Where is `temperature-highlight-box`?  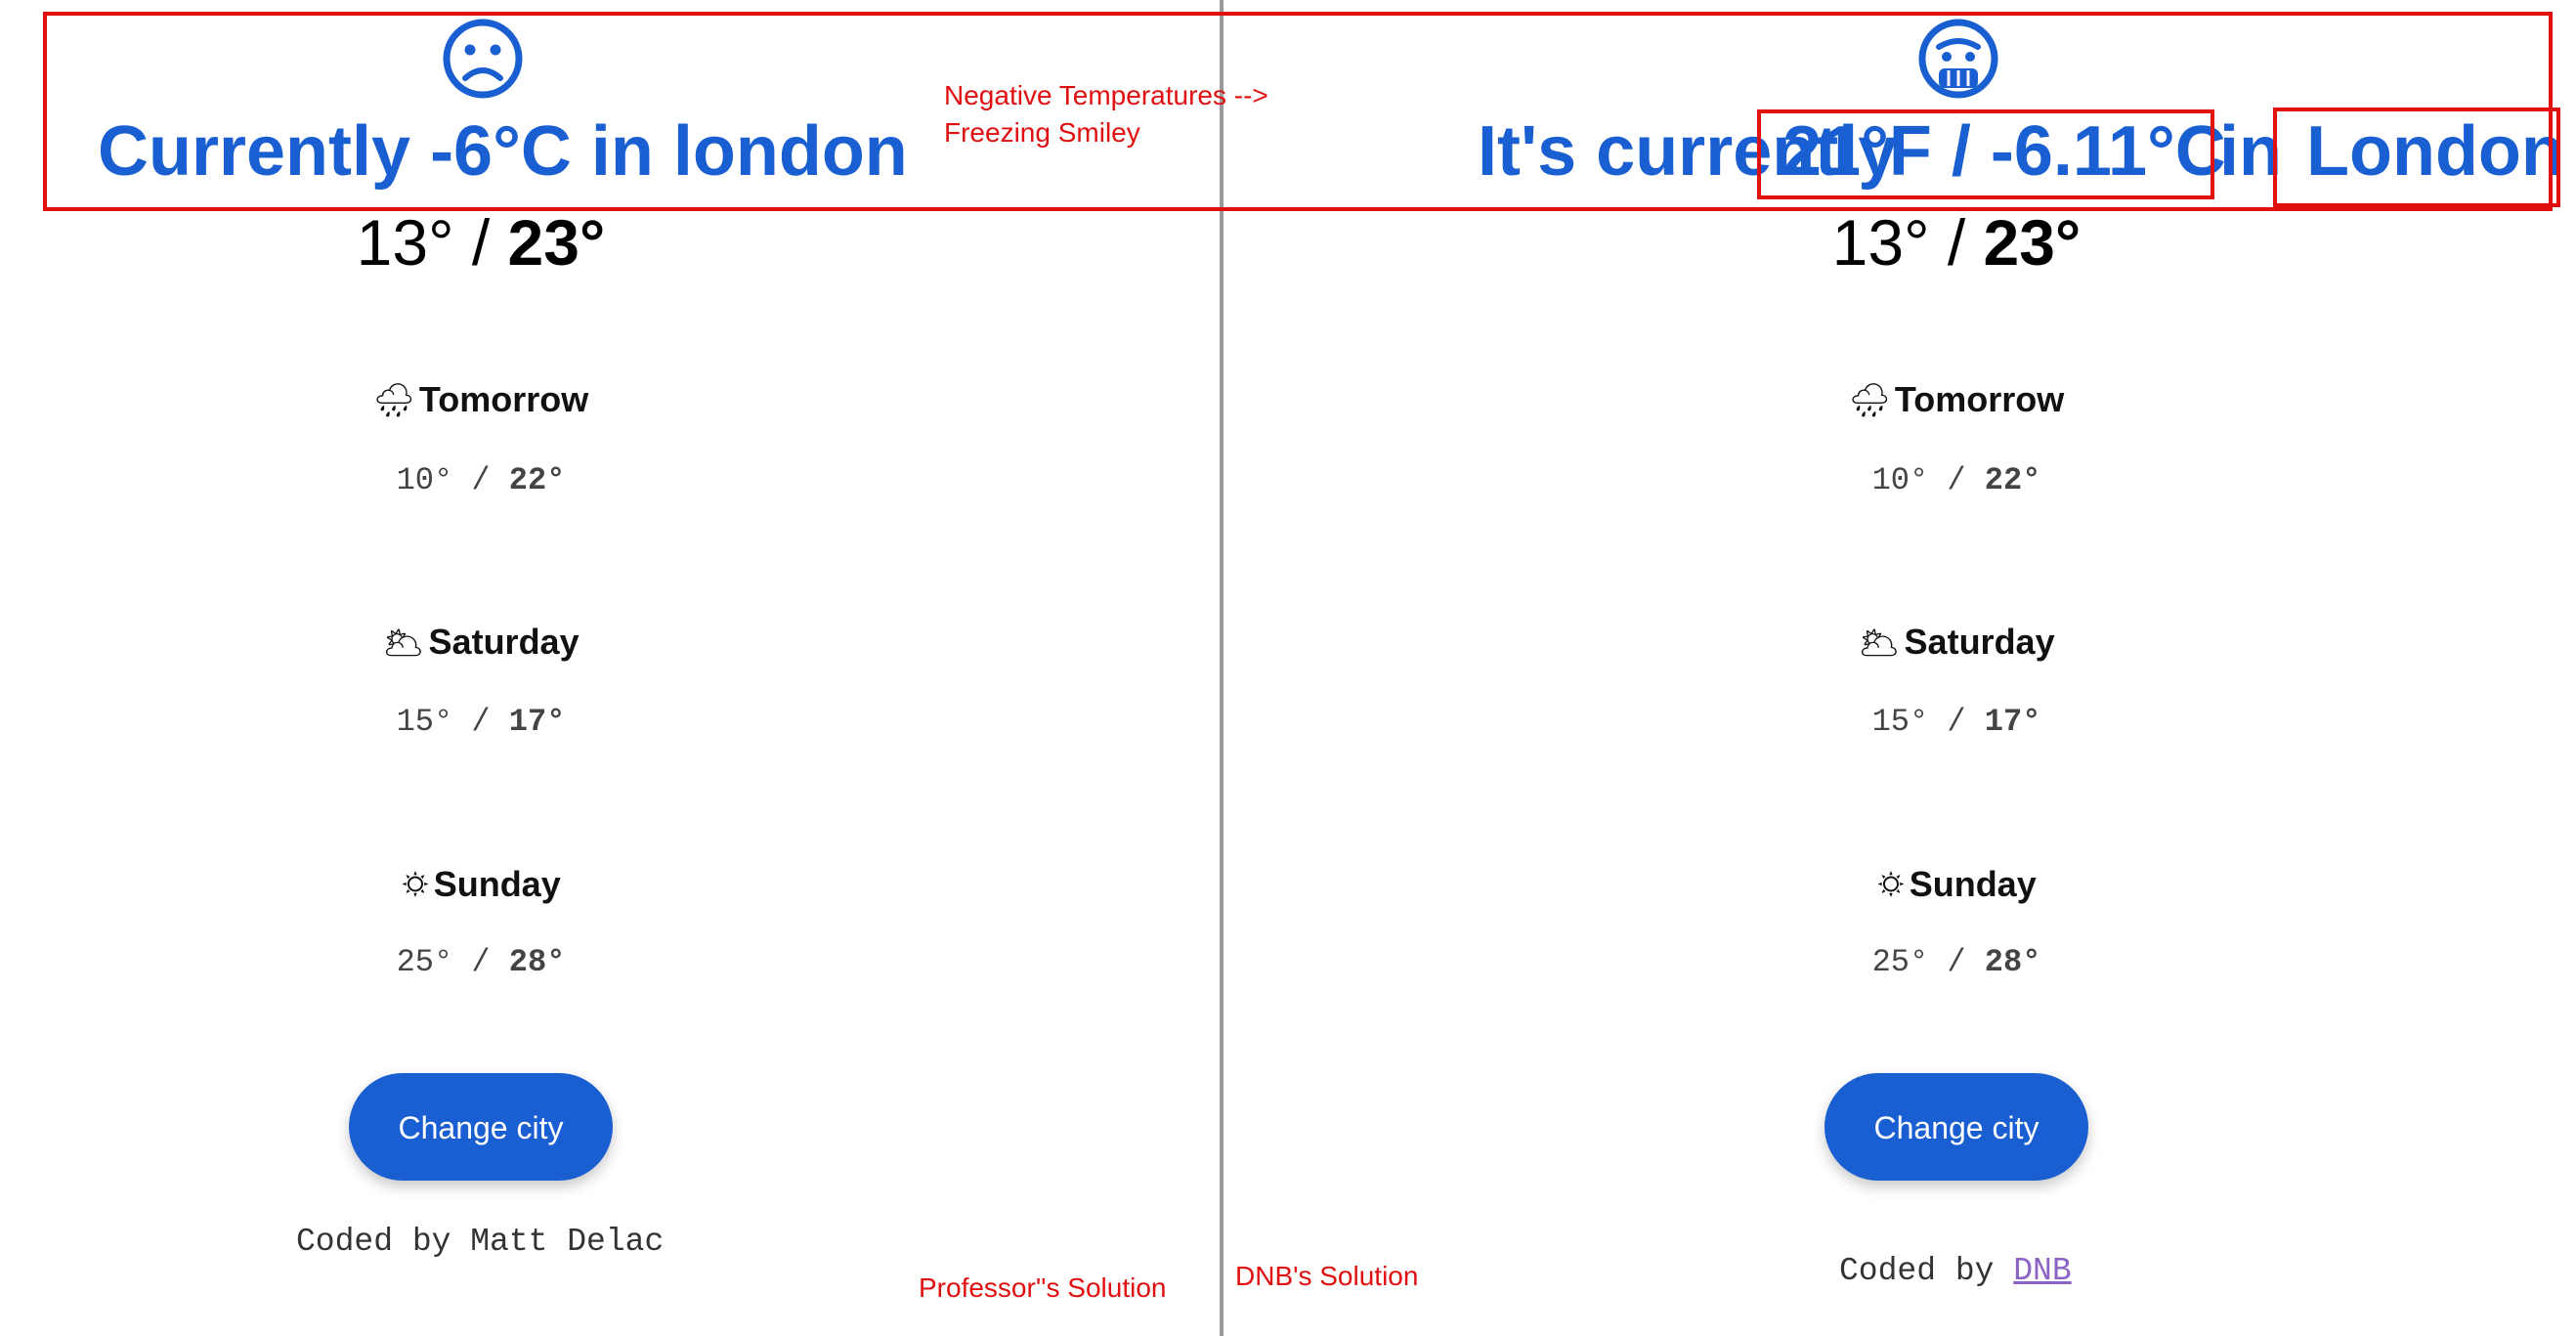
temperature-highlight-box is located at coordinates (1986, 154).